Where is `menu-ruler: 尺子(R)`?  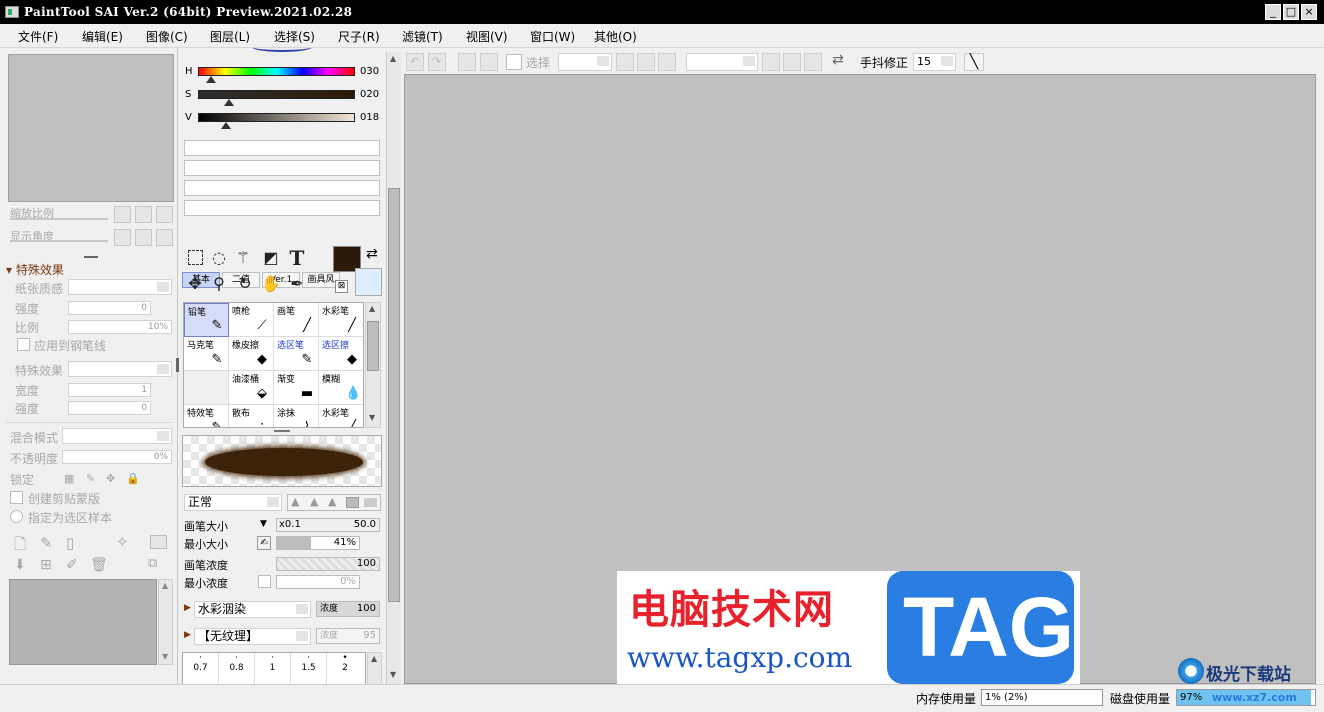
menu-ruler: 尺子(R) is located at coordinates (359, 36).